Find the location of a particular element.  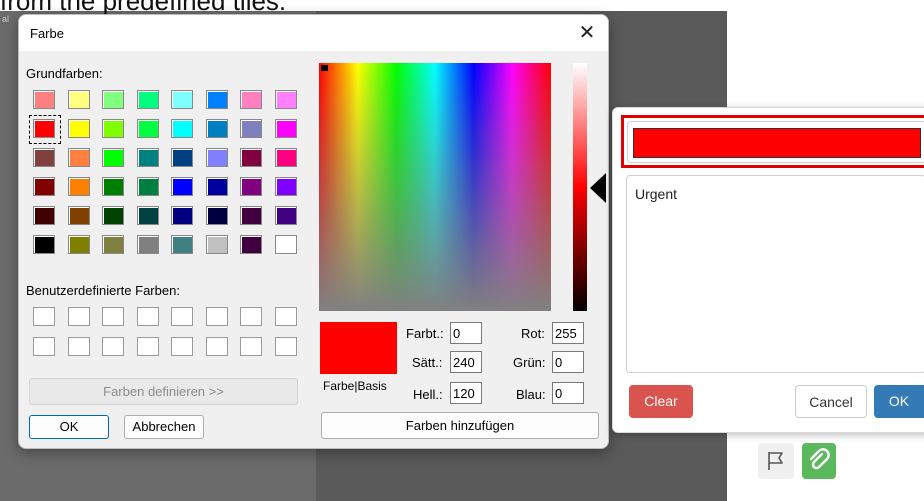

luminance-slider is located at coordinates (580, 187).